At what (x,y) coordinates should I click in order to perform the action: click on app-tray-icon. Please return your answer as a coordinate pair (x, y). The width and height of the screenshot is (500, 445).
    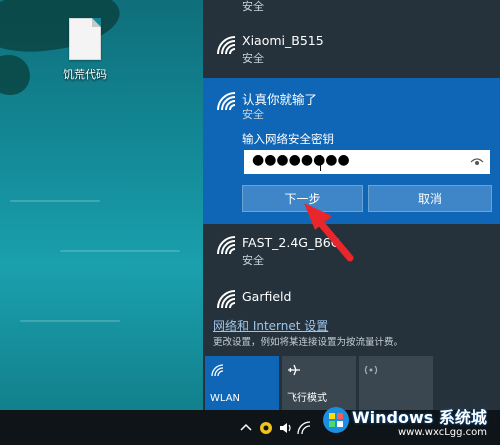
    Looking at the image, I should click on (266, 428).